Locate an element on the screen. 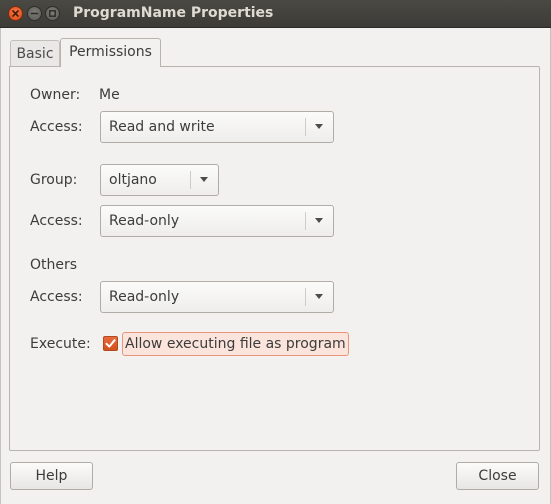 The height and width of the screenshot is (504, 551). minimize-icon is located at coordinates (34, 13).